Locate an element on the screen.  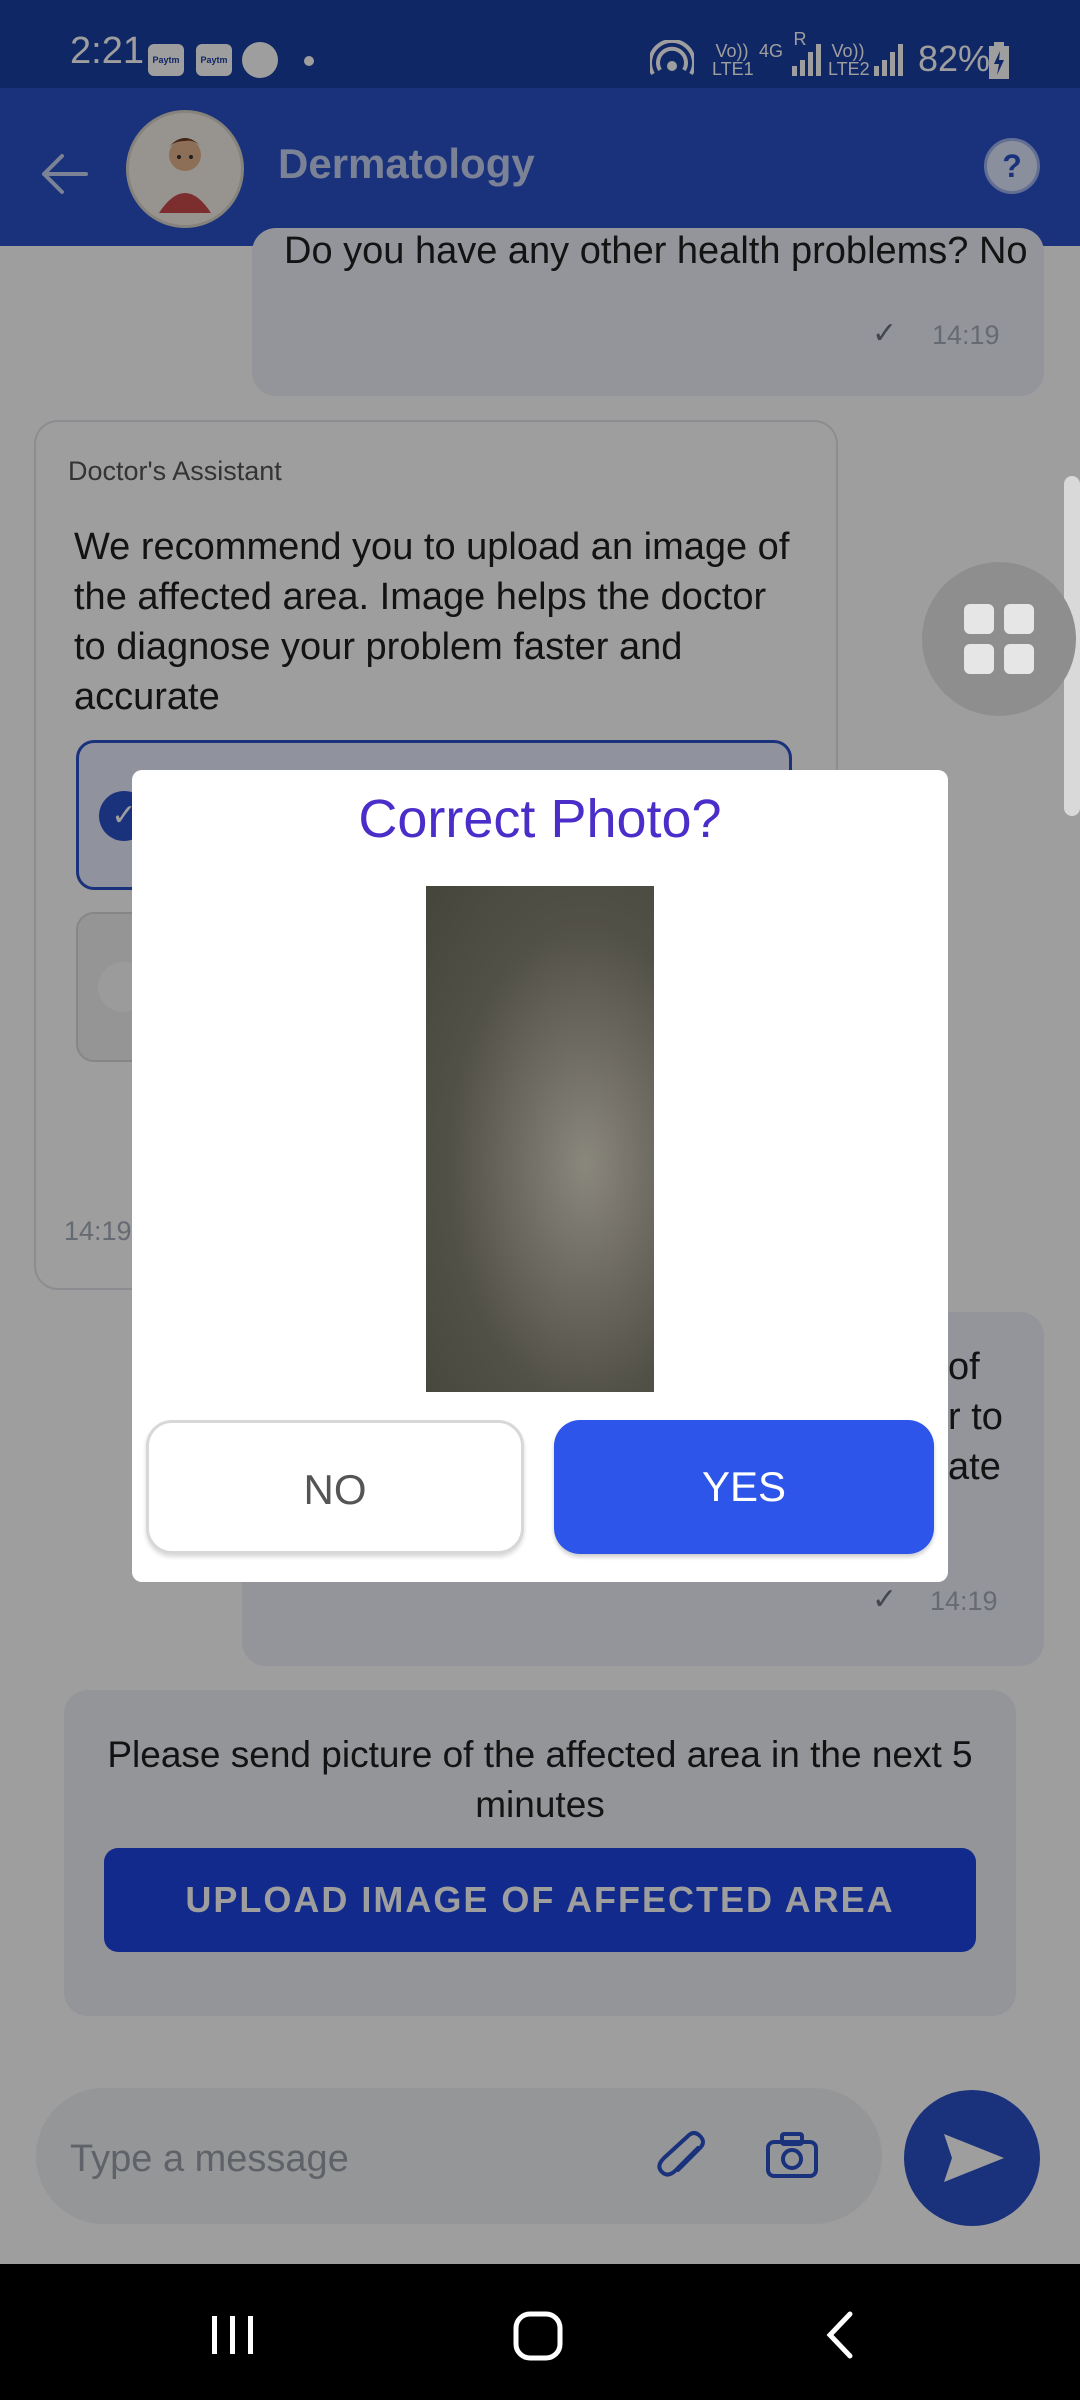
back-nav-icon is located at coordinates (841, 2335).